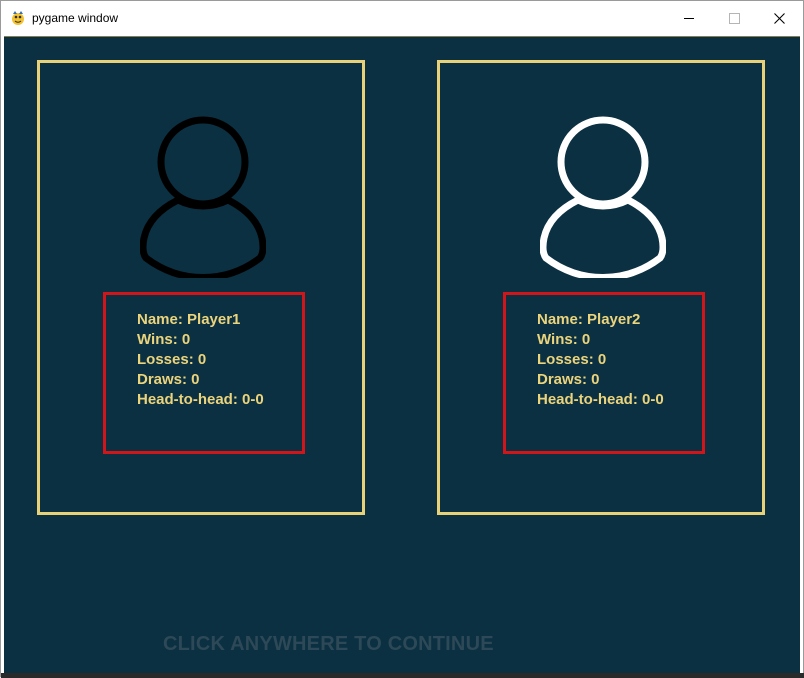  What do you see at coordinates (328, 644) in the screenshot?
I see `continue-prompt: CLICK ANYWHERE TO CONTINUE` at bounding box center [328, 644].